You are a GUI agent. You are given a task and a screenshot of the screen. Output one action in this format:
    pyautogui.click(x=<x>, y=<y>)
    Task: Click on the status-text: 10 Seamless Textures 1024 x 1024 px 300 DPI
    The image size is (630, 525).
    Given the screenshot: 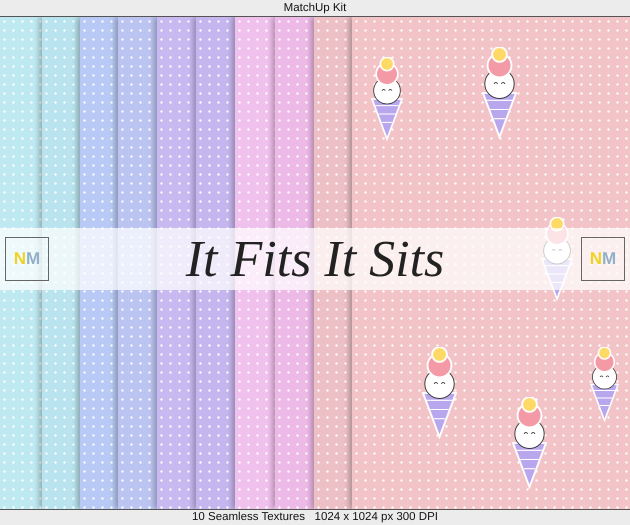 What is the action you would take?
    pyautogui.click(x=315, y=517)
    